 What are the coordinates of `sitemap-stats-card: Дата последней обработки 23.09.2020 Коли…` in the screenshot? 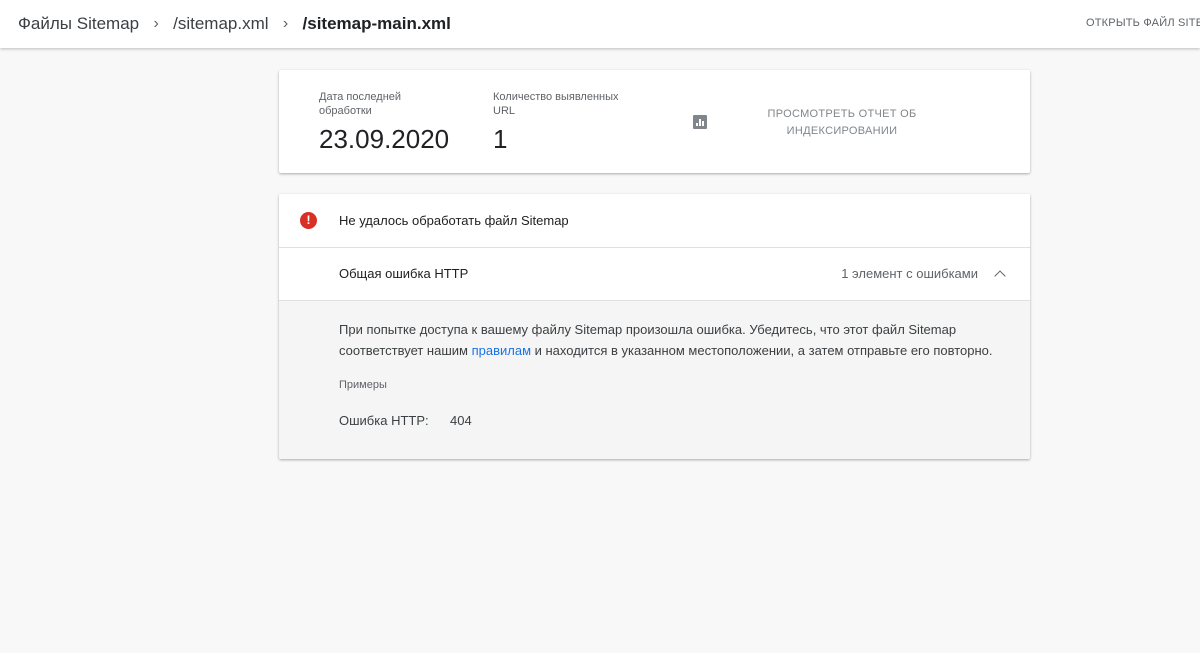 It's located at (654, 121).